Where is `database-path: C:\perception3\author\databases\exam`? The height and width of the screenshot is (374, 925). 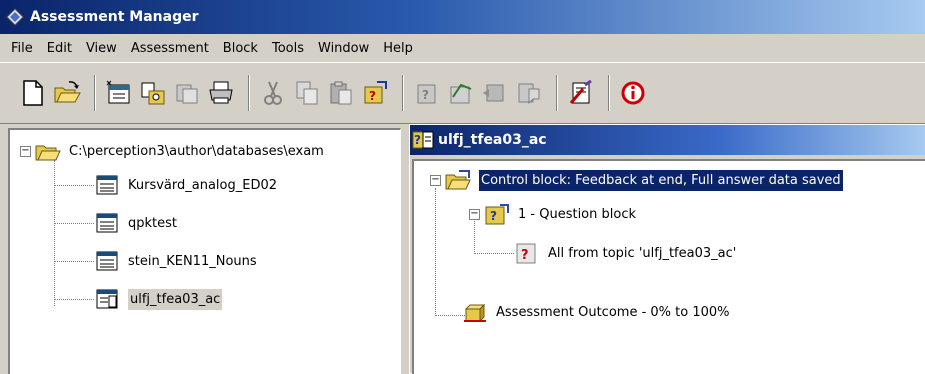
database-path: C:\perception3\author\databases\exam is located at coordinates (196, 151).